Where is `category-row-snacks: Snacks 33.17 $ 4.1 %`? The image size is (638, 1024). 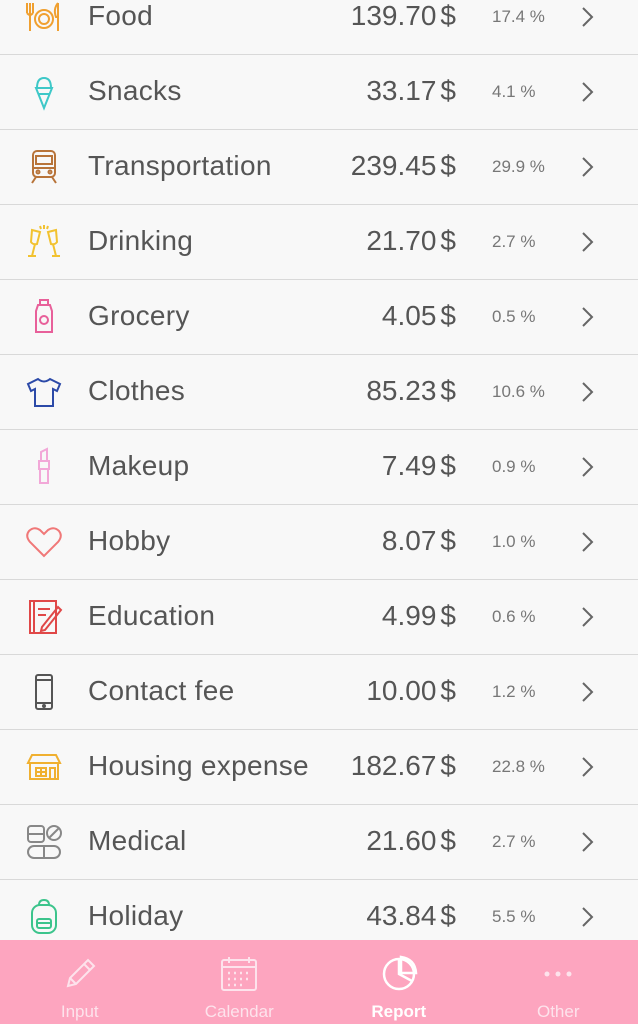
category-row-snacks: Snacks 33.17 $ 4.1 % is located at coordinates (319, 92).